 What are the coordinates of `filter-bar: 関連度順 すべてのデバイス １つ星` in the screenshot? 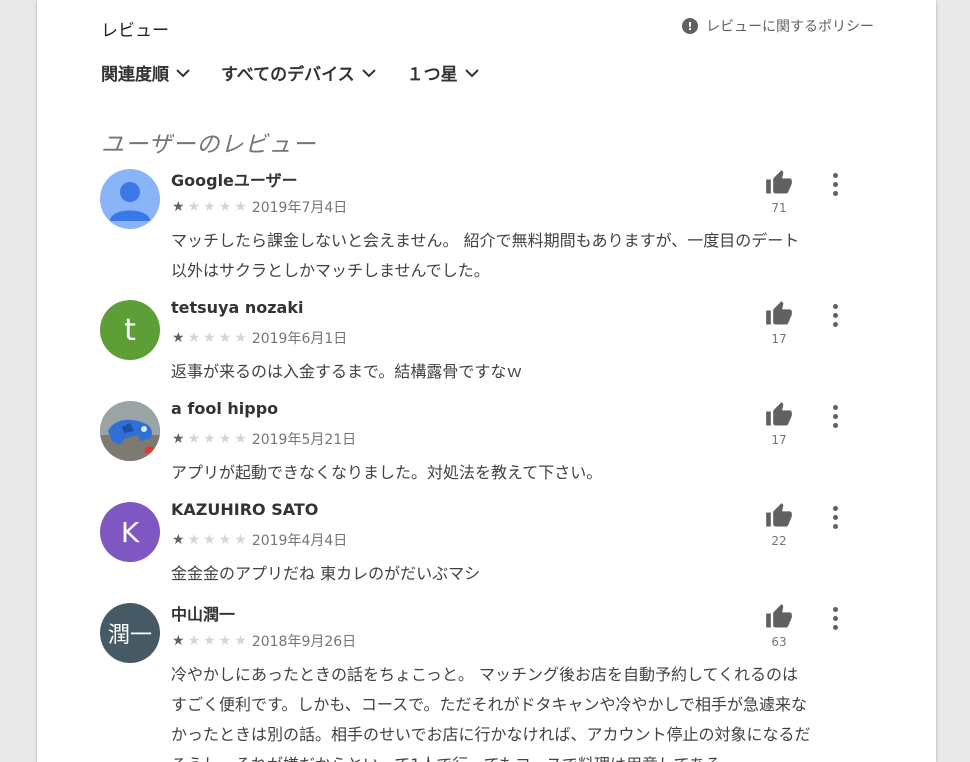 It's located at (305, 72).